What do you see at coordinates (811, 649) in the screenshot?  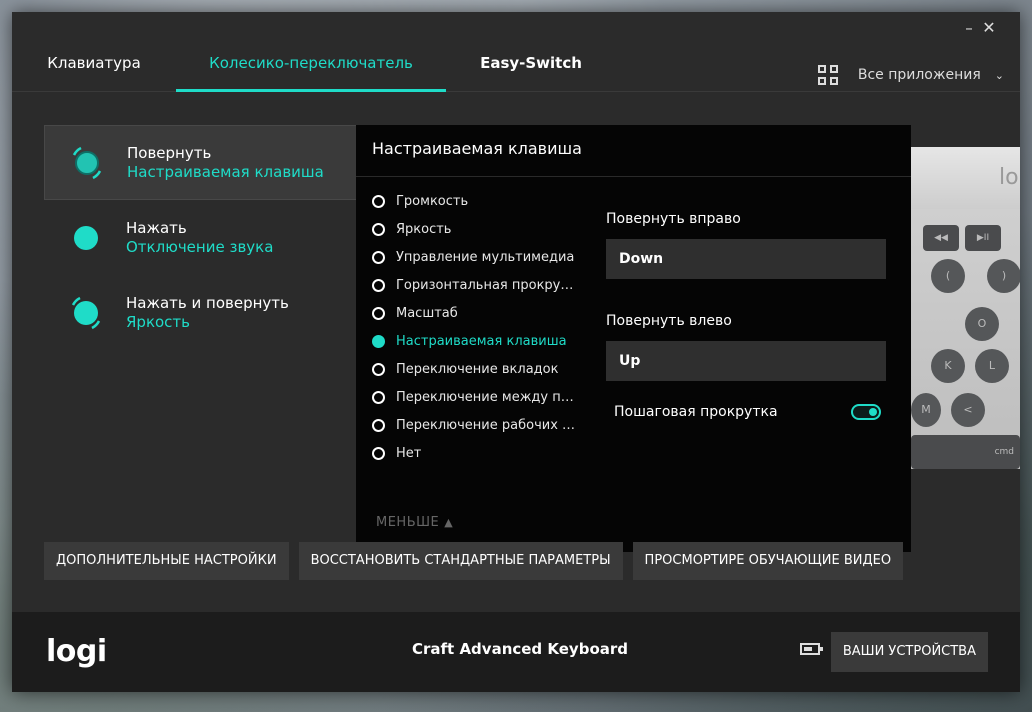 I see `battery-icon` at bounding box center [811, 649].